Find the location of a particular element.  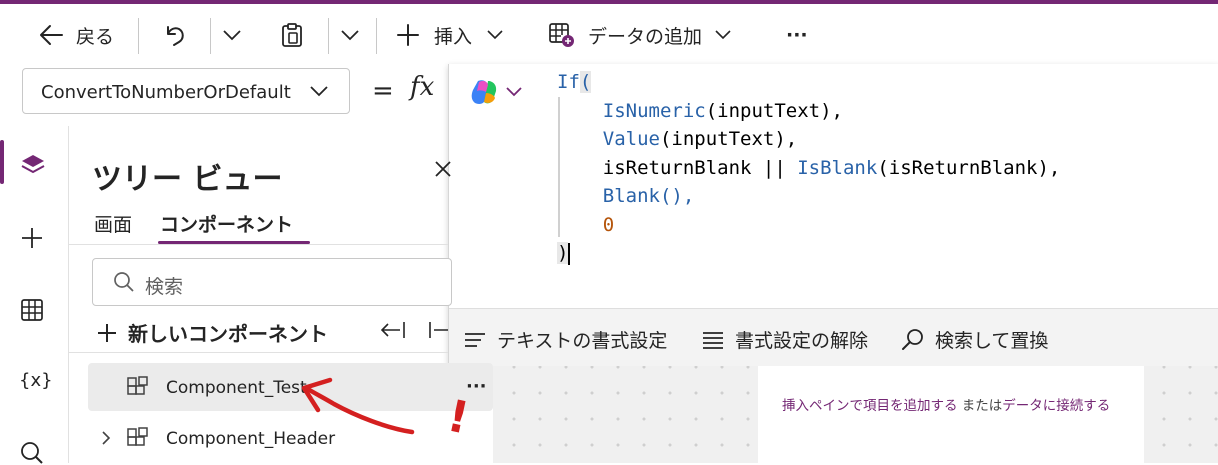

annotation-arrow is located at coordinates (361, 407).